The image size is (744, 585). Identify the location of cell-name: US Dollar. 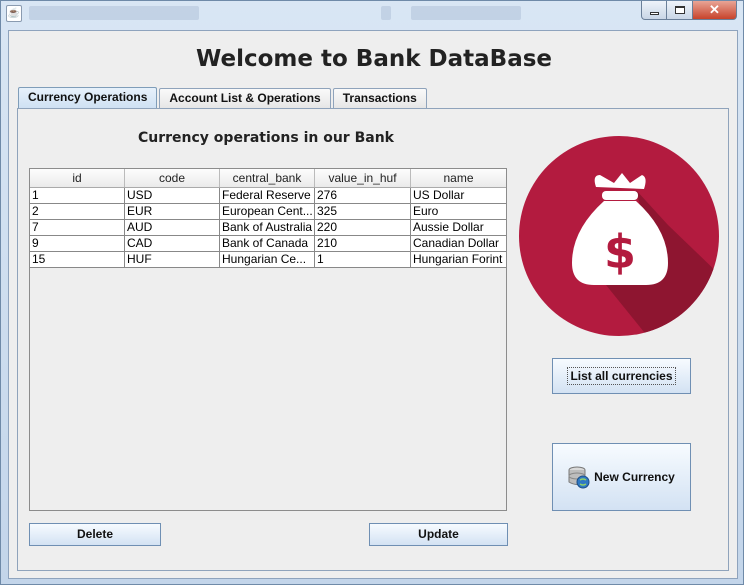
(439, 195).